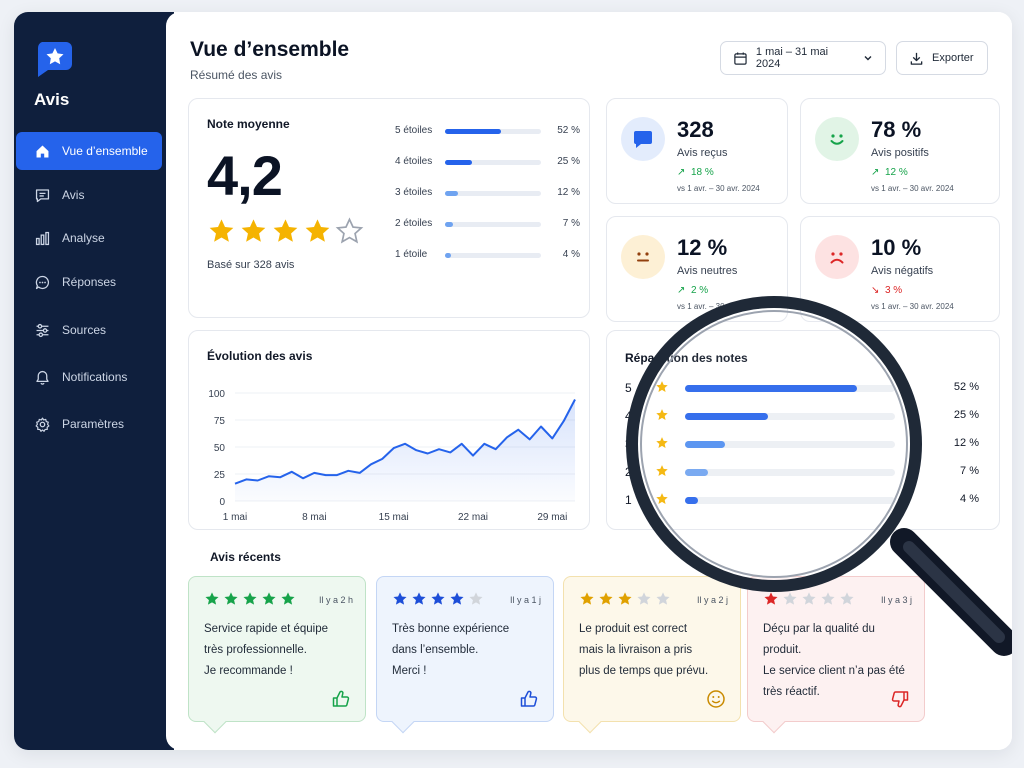 The width and height of the screenshot is (1024, 768). I want to click on y-tick-label: 100, so click(216, 394).